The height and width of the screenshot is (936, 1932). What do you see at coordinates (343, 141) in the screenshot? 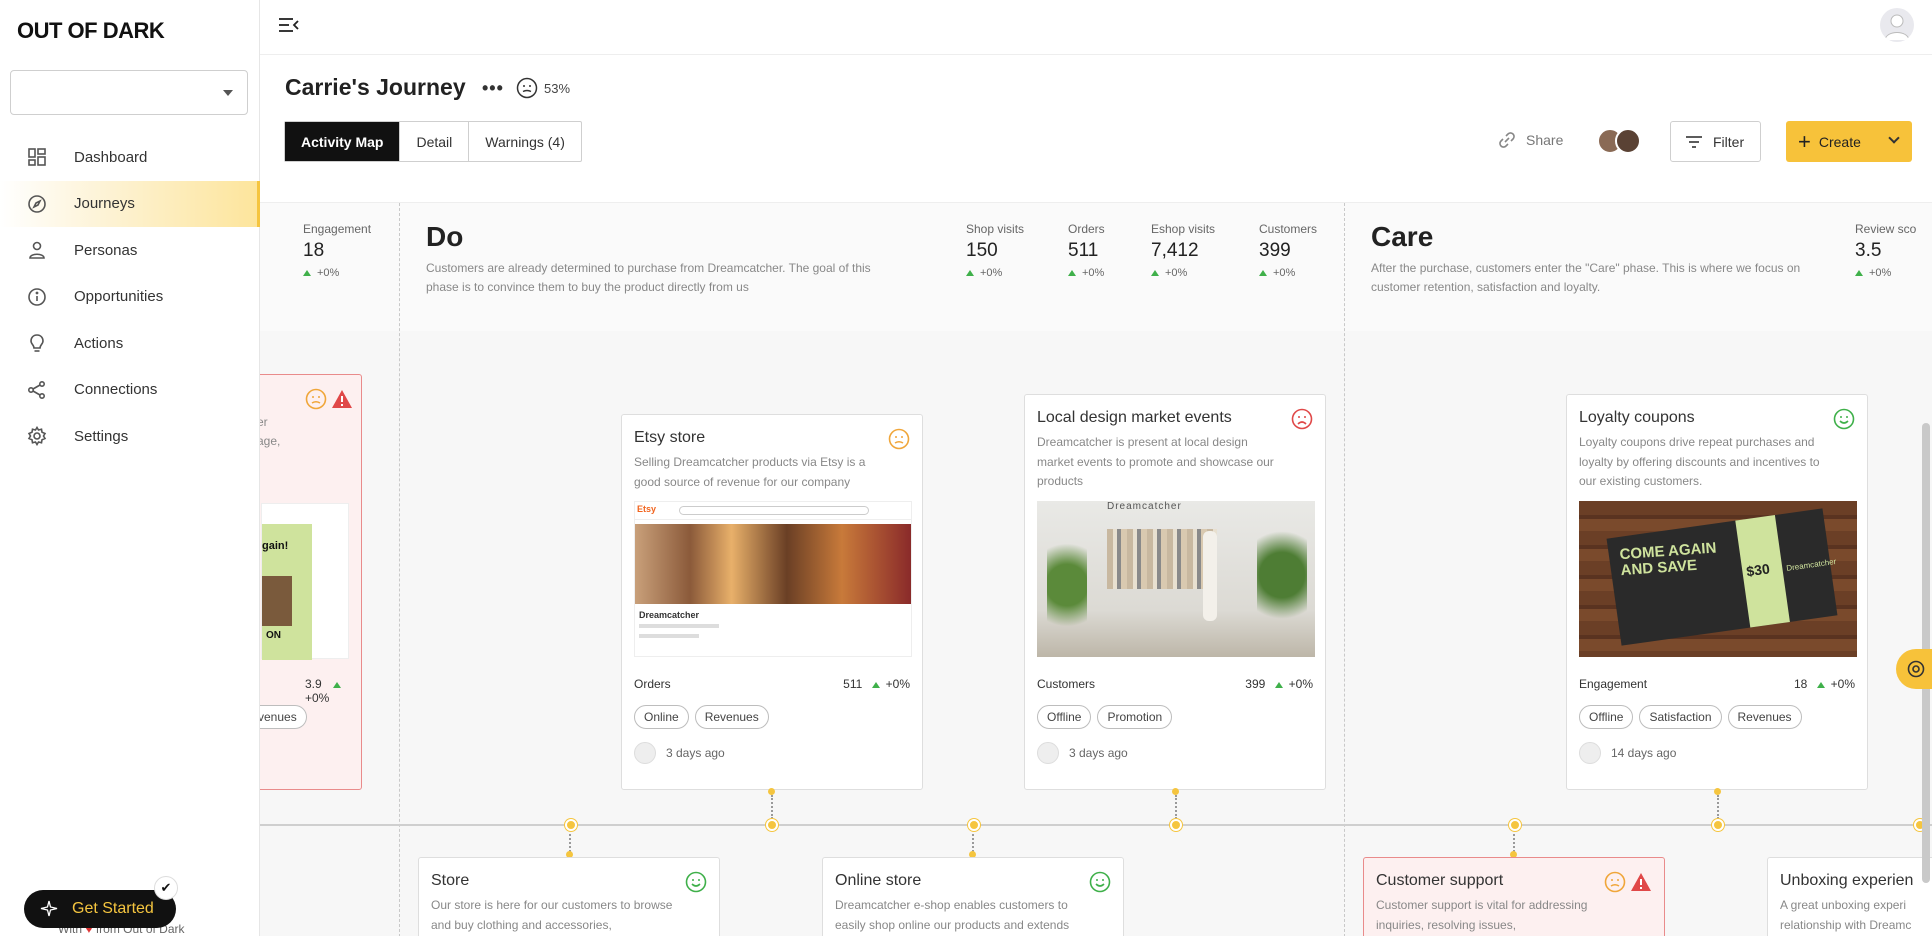
I see `tab-activity-map: Activity Map` at bounding box center [343, 141].